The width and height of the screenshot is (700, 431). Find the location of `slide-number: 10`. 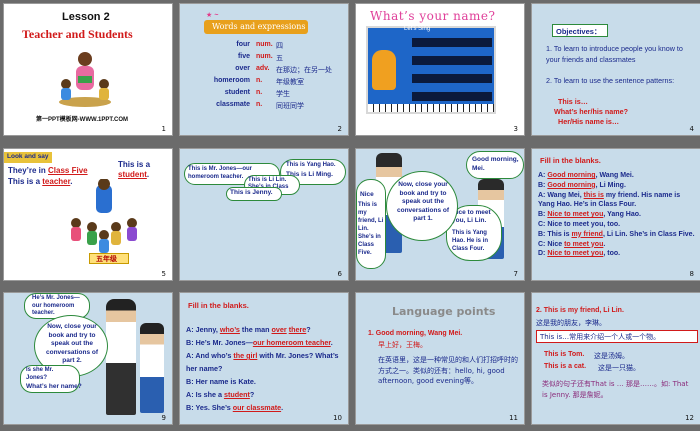

slide-number: 10 is located at coordinates (337, 418).